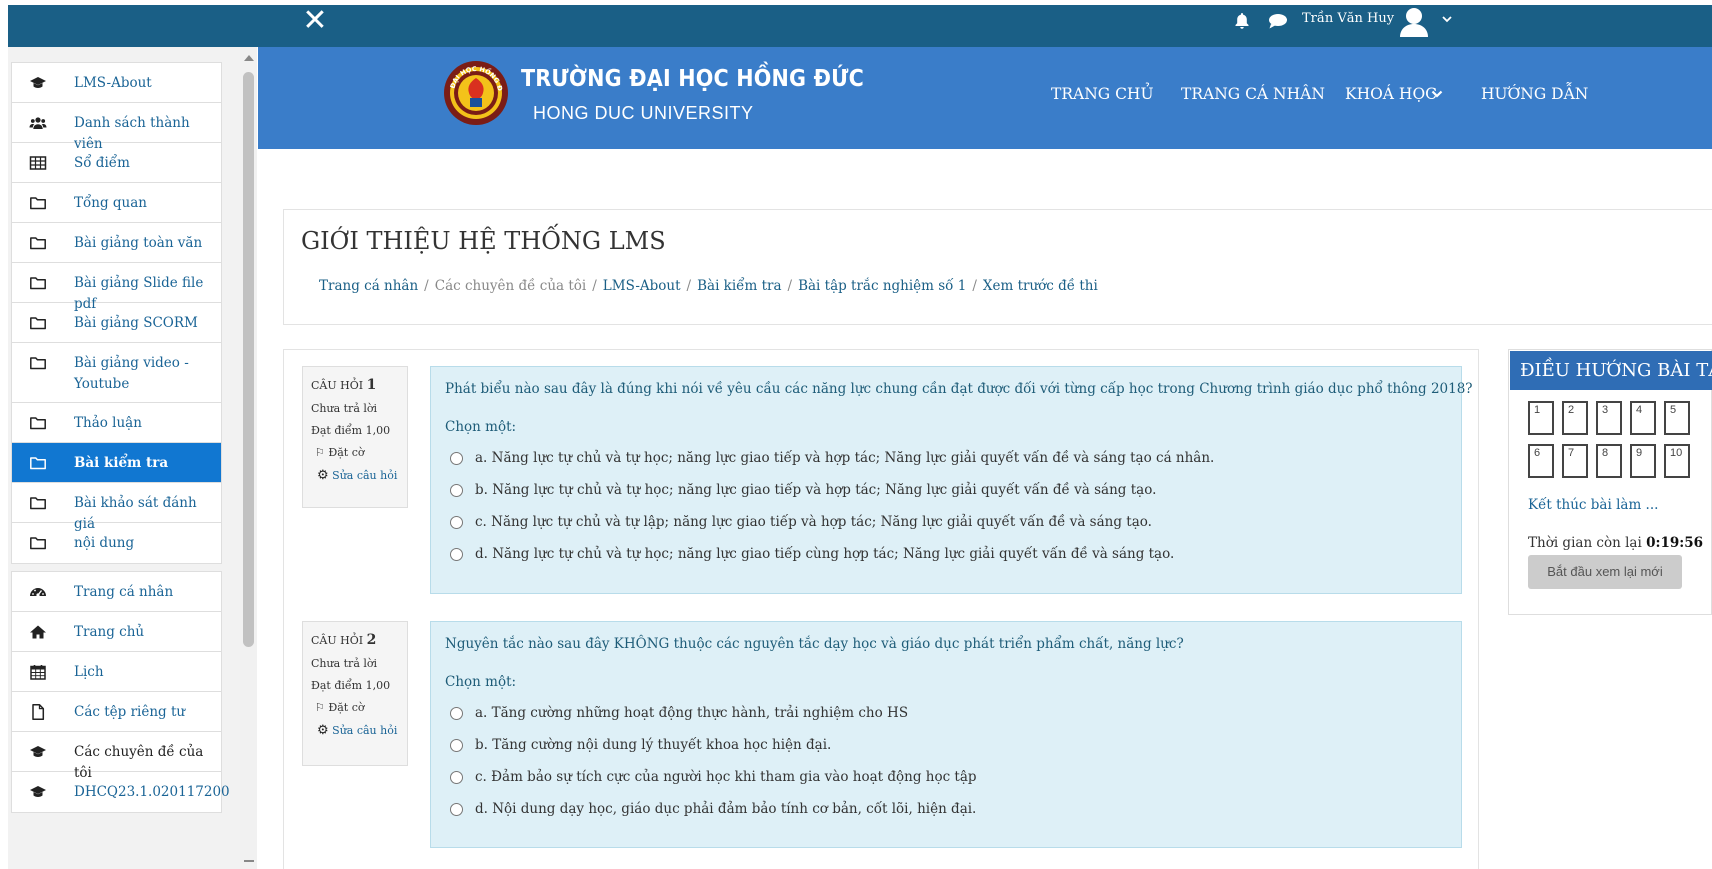 The image size is (1712, 869). I want to click on sidebar-item: Sổ điểm, so click(116, 163).